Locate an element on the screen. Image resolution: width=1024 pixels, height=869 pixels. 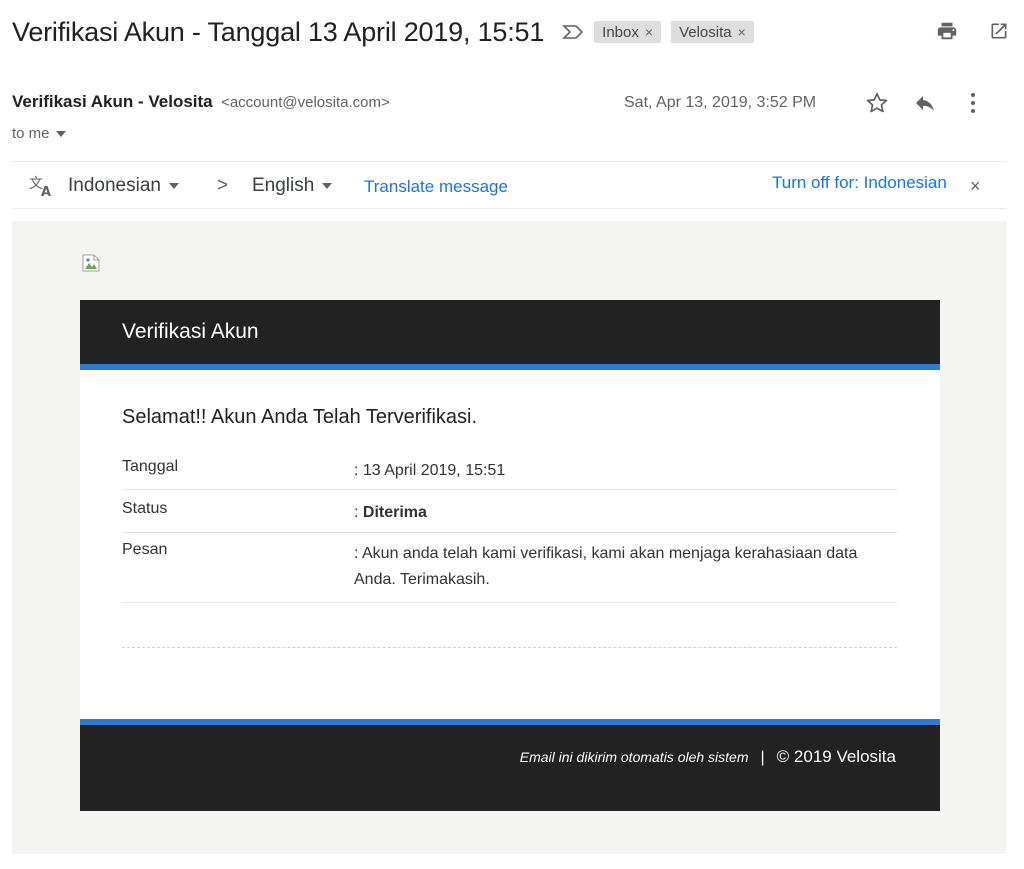
table-row: Tanggal : 13 April 2019, 15:51 is located at coordinates (509, 470).